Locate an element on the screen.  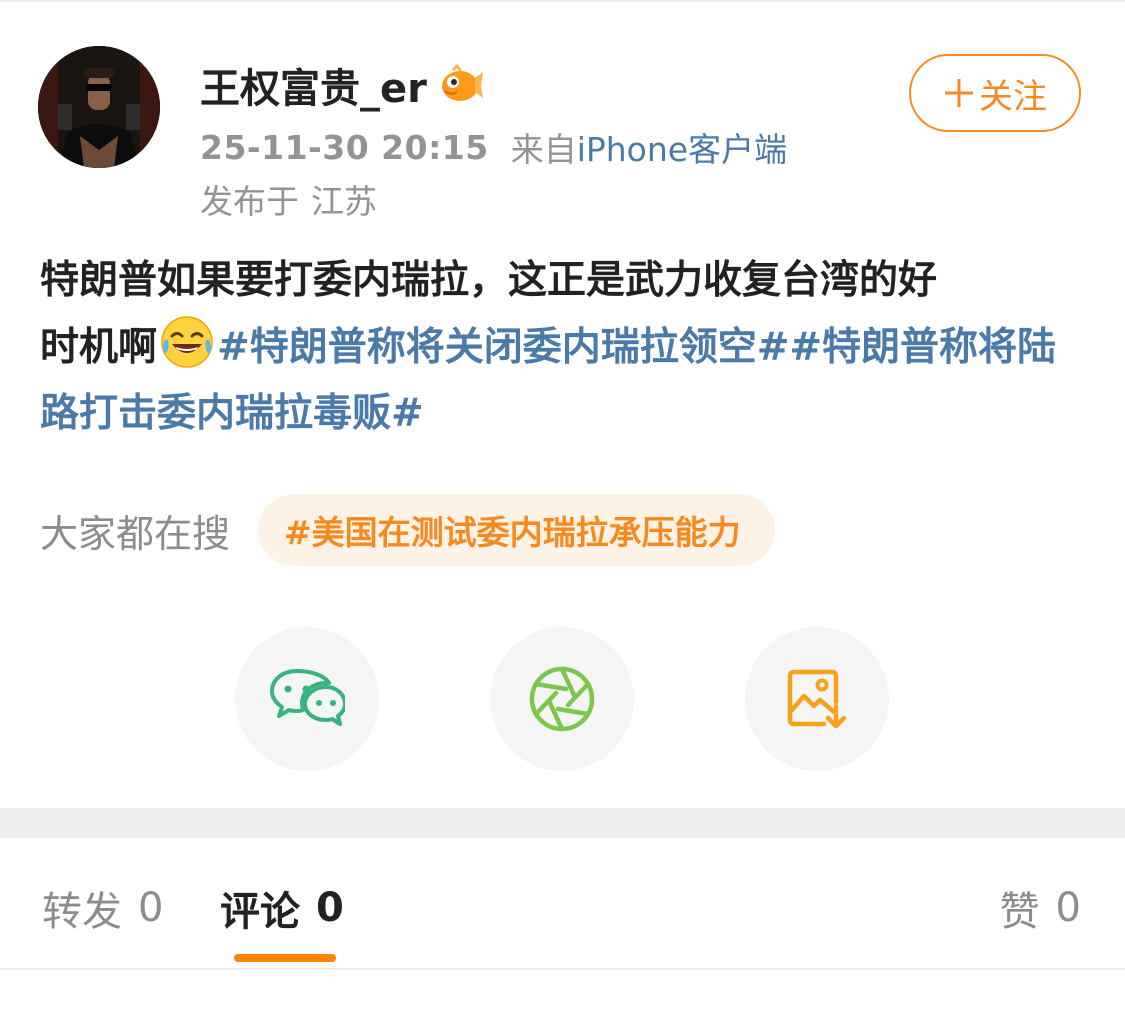
active-tab-indicator is located at coordinates (285, 958).